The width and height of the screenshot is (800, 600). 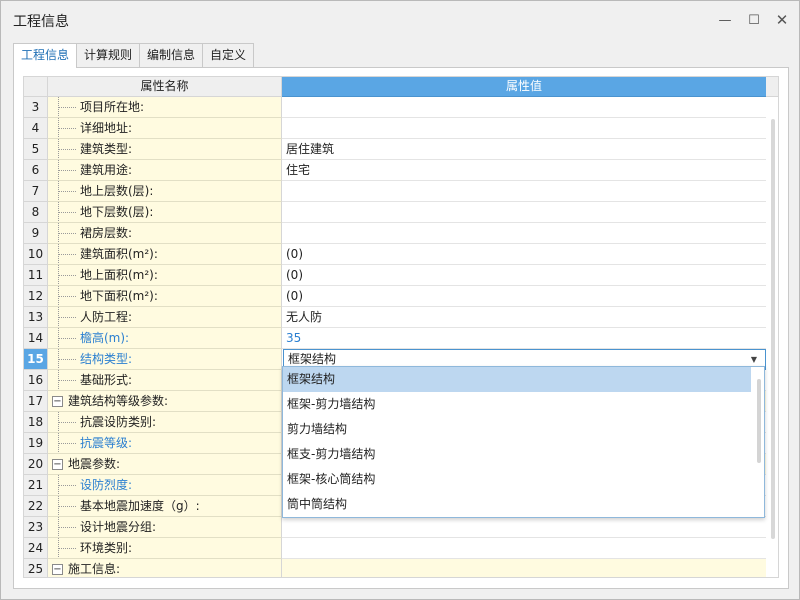 What do you see at coordinates (118, 401) in the screenshot?
I see `property-group-name: 建筑结构等级参数:` at bounding box center [118, 401].